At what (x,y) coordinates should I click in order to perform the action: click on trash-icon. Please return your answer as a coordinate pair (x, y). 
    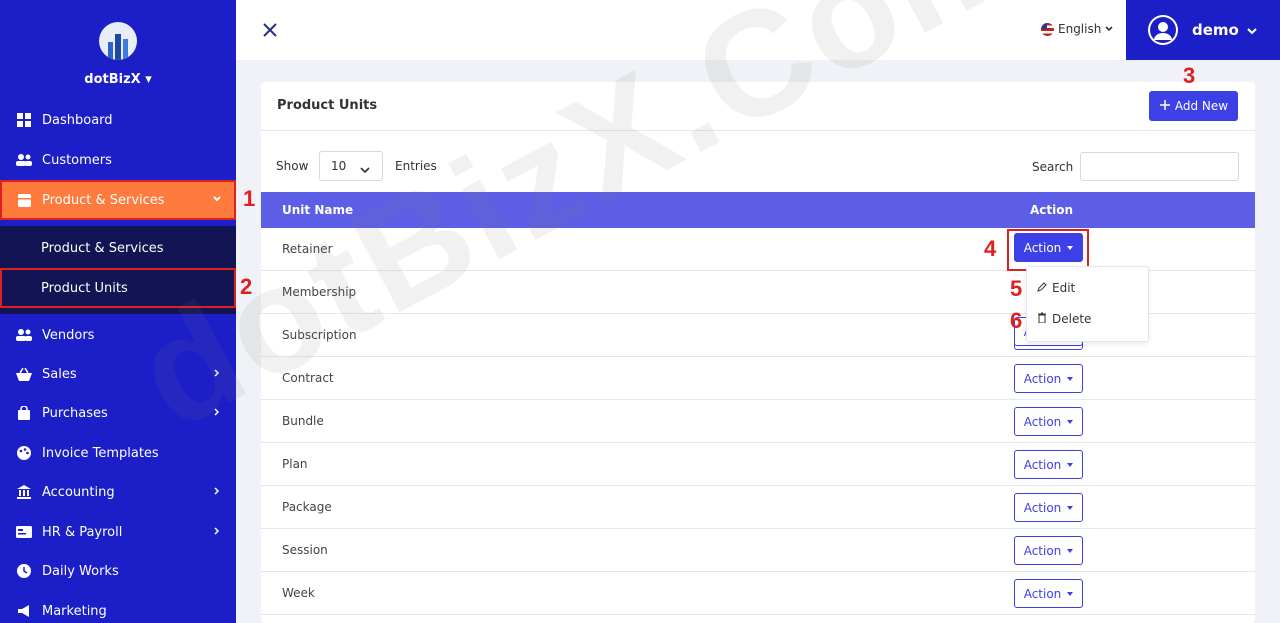
    Looking at the image, I should click on (1042, 319).